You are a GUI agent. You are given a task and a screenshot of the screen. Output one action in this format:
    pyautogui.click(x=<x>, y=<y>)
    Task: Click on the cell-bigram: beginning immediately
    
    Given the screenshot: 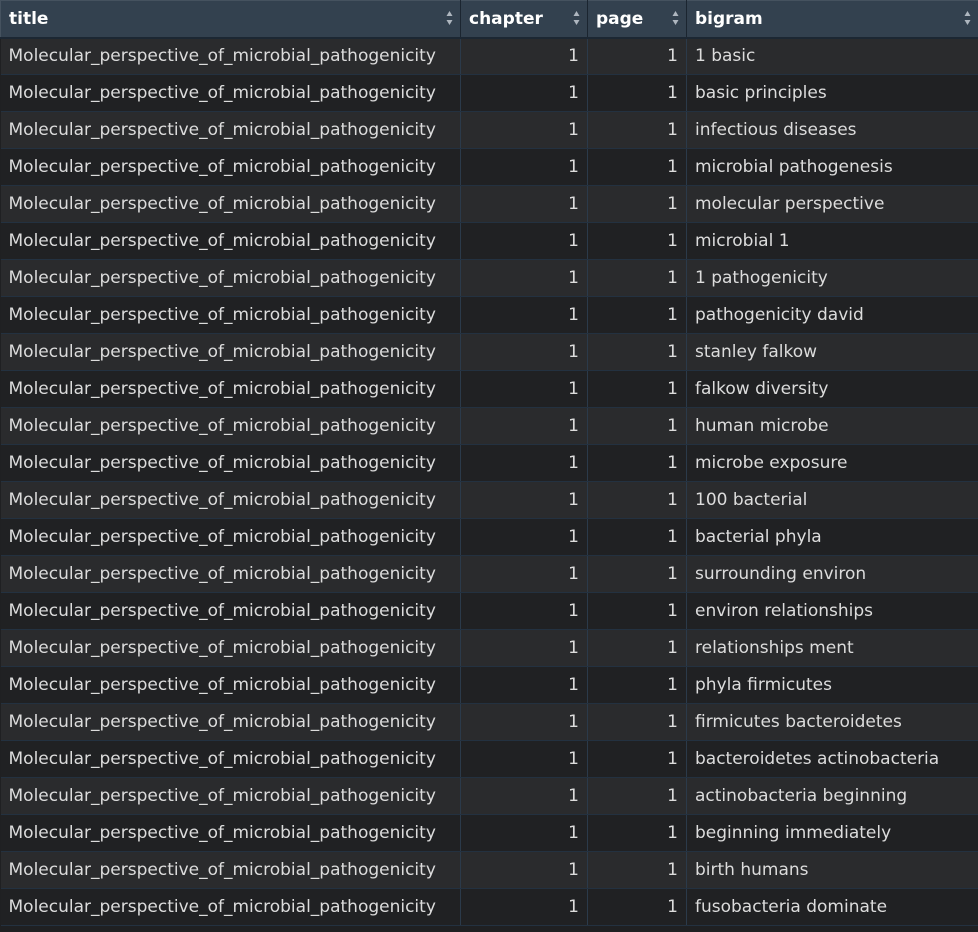 What is the action you would take?
    pyautogui.click(x=832, y=833)
    